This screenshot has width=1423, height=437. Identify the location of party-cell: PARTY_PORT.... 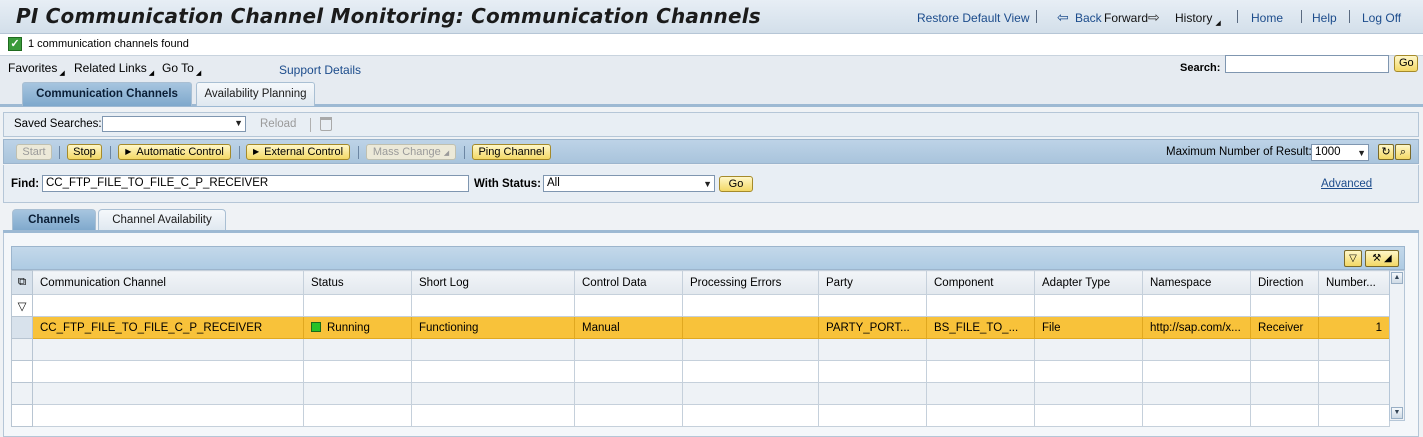
(872, 327).